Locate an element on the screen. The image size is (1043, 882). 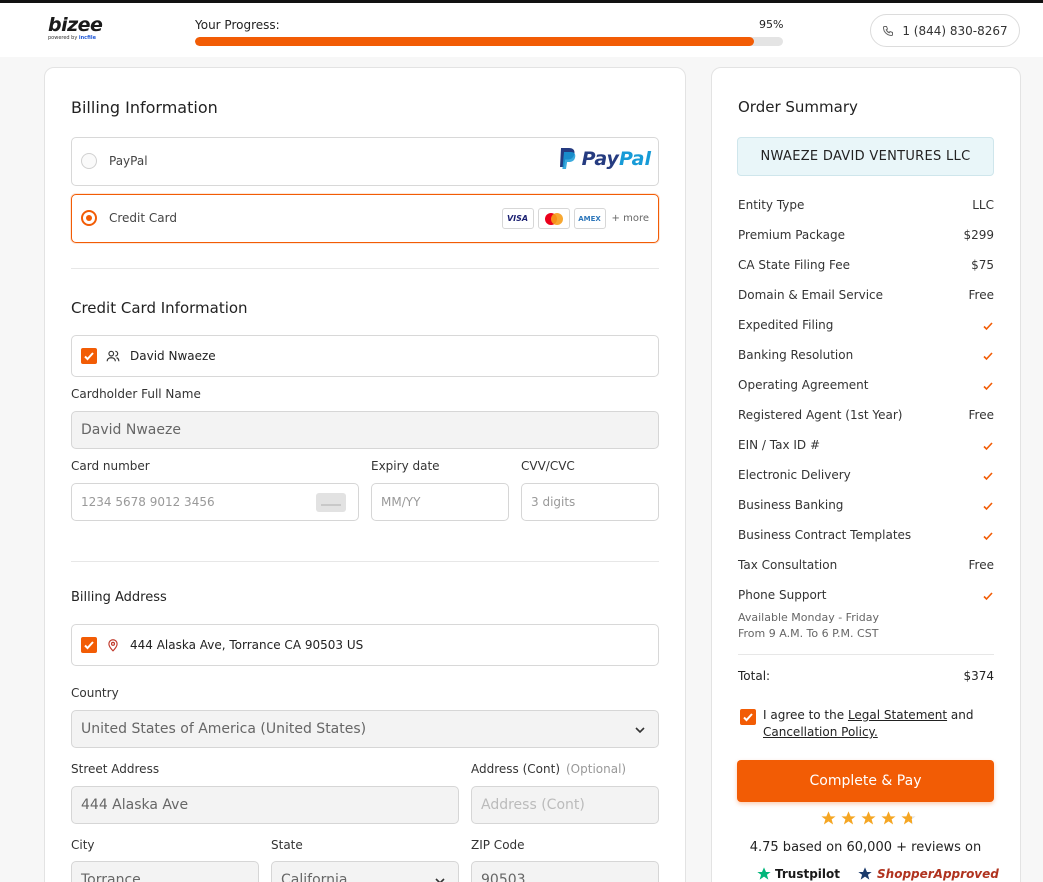
summary-row: EIN / Tax ID # is located at coordinates (866, 445).